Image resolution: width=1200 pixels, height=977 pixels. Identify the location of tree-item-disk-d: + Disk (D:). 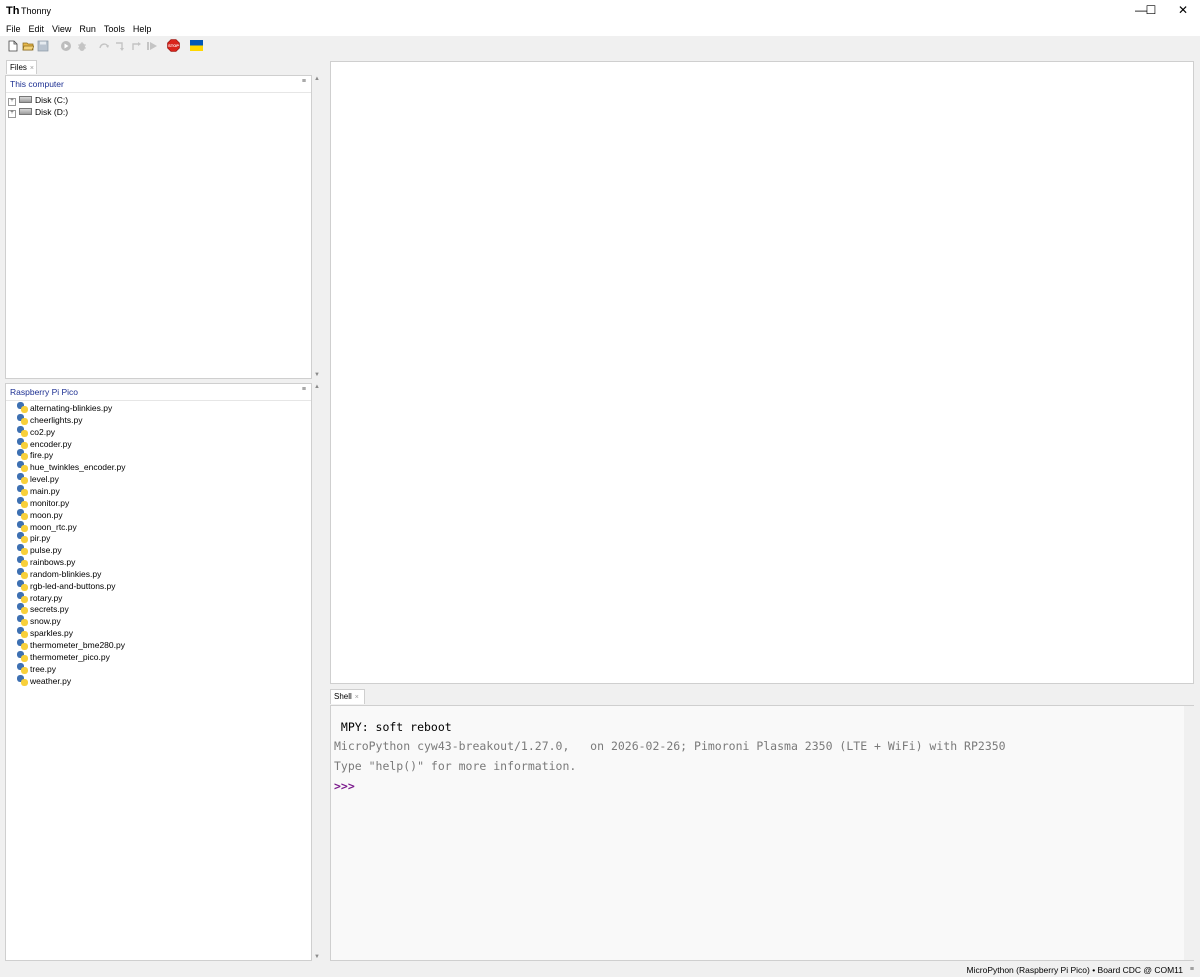
(38, 112).